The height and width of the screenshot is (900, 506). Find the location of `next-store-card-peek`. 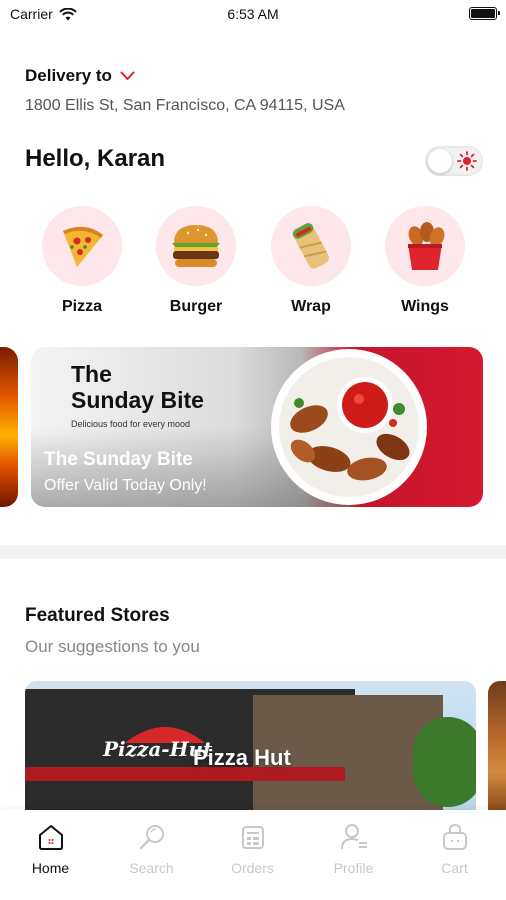

next-store-card-peek is located at coordinates (497, 746).